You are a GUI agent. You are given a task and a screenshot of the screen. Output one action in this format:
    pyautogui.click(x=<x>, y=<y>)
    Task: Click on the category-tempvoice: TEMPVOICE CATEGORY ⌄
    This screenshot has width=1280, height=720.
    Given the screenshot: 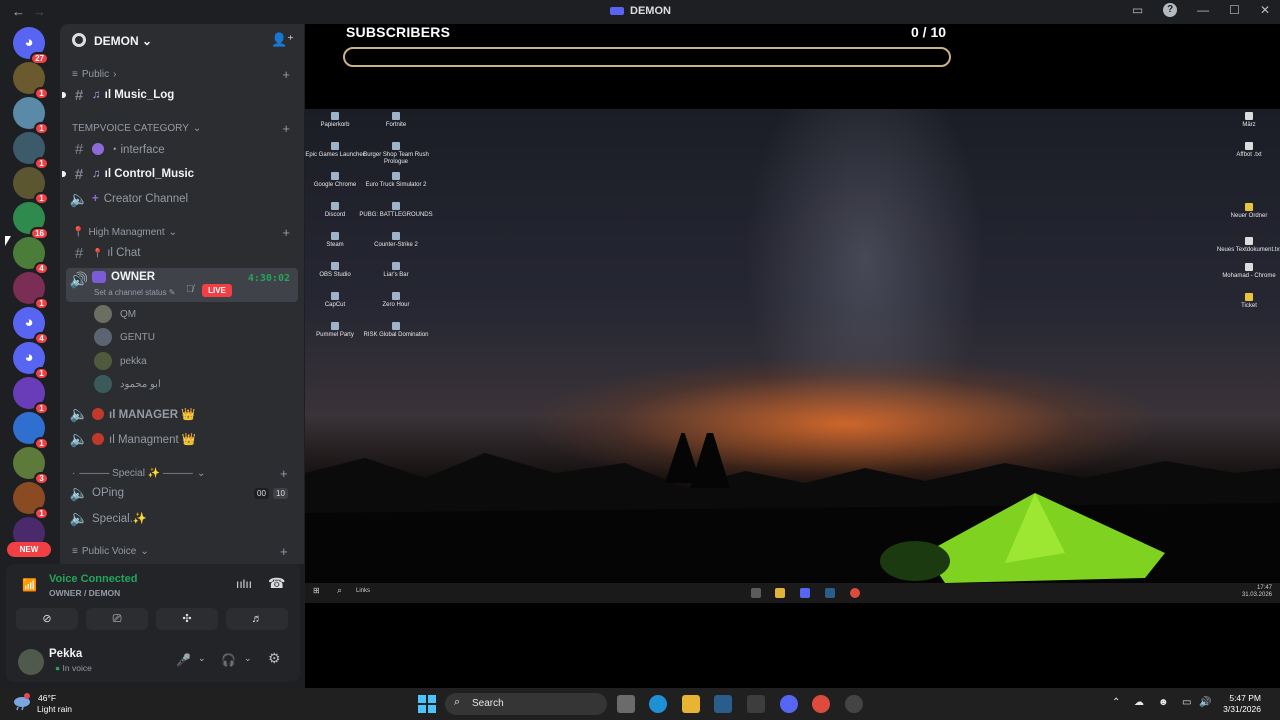 What is the action you would take?
    pyautogui.click(x=136, y=128)
    